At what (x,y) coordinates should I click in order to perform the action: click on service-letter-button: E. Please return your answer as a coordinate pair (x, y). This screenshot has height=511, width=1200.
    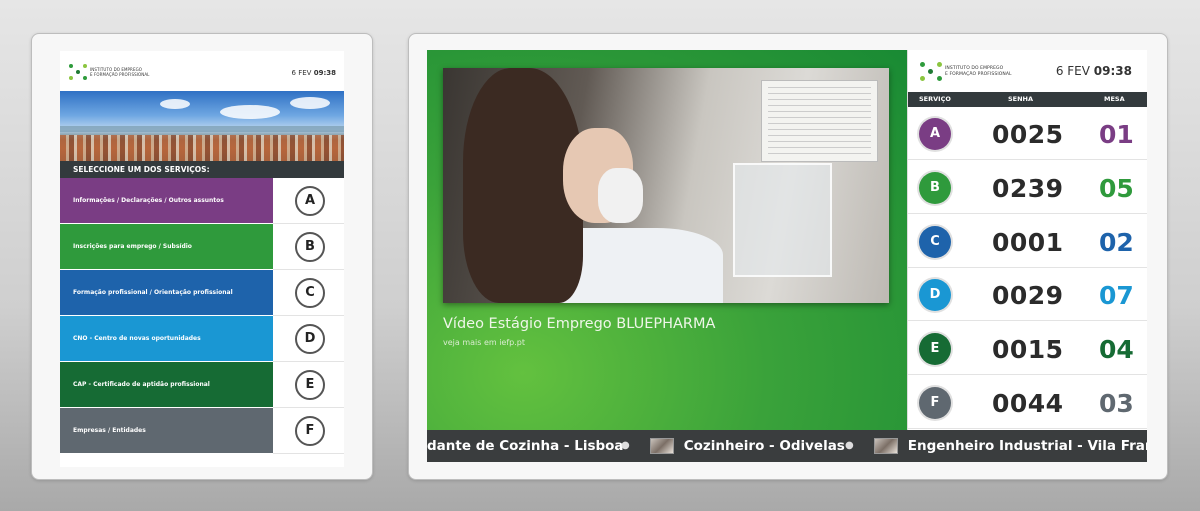
    Looking at the image, I should click on (310, 385).